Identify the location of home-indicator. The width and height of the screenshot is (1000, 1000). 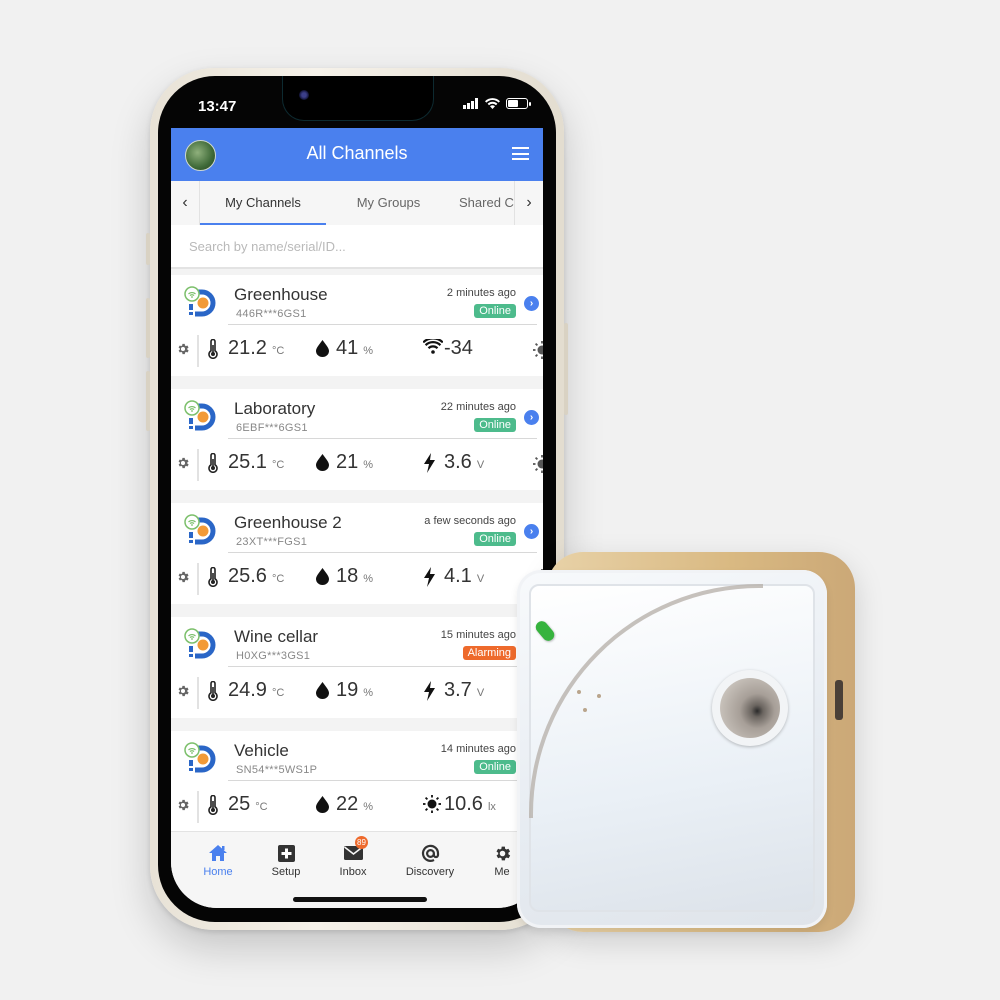
(360, 899).